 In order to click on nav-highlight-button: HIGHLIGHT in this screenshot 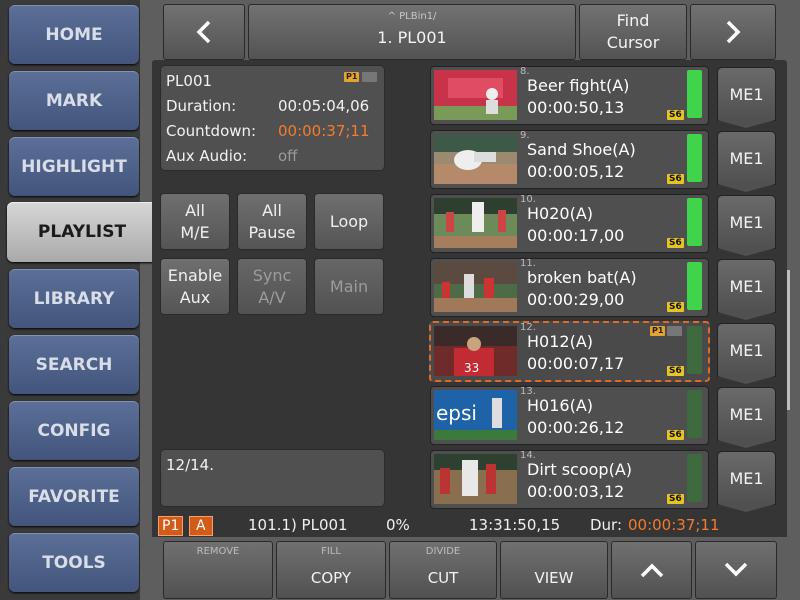, I will do `click(74, 166)`.